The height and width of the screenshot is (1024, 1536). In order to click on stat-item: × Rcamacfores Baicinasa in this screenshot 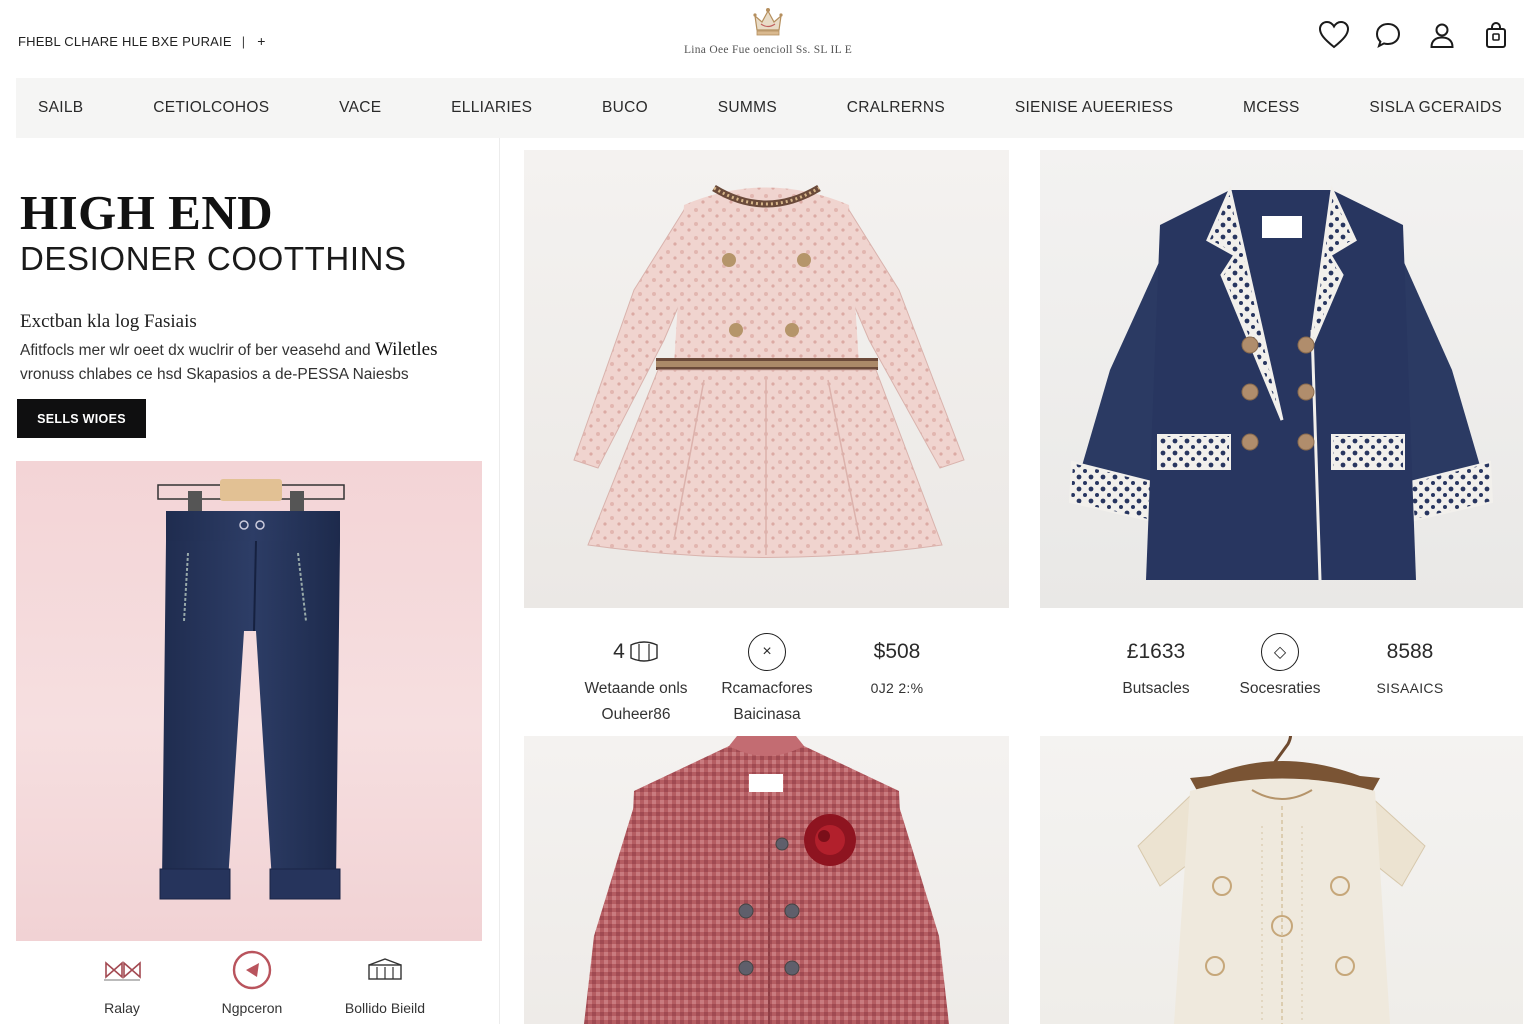, I will do `click(767, 678)`.